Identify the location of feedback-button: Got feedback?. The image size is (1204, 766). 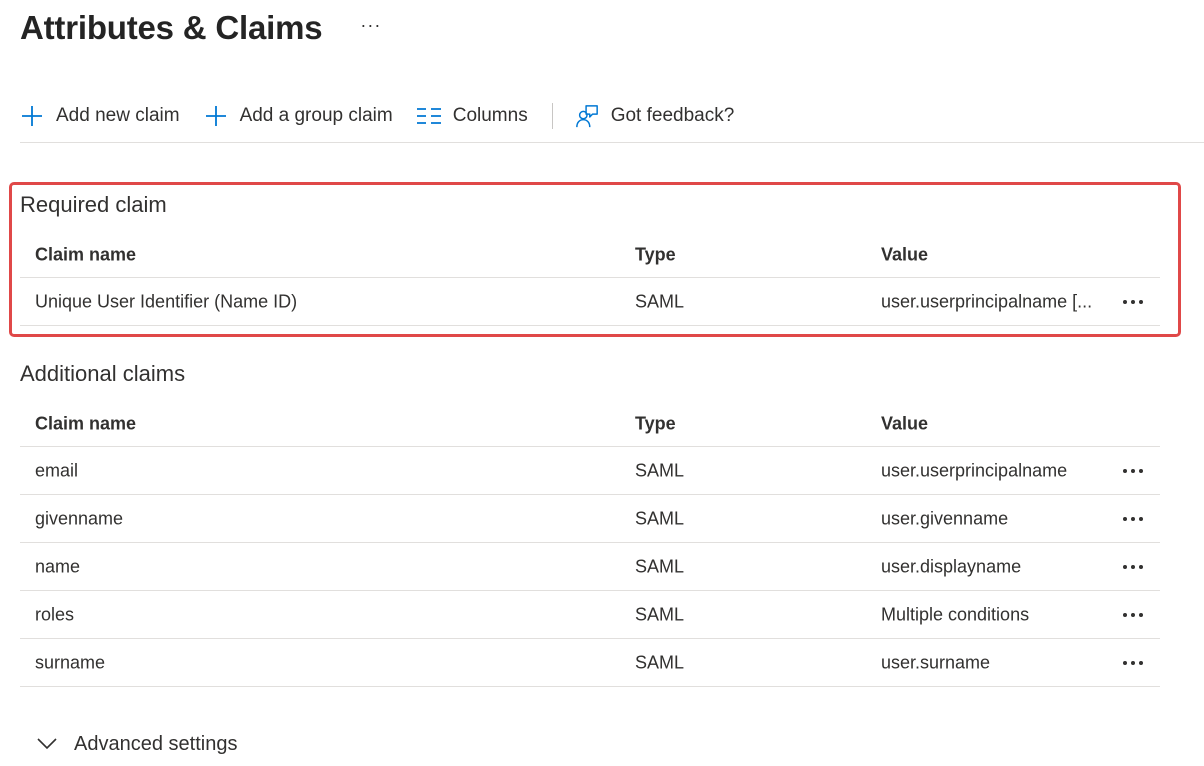
(655, 116).